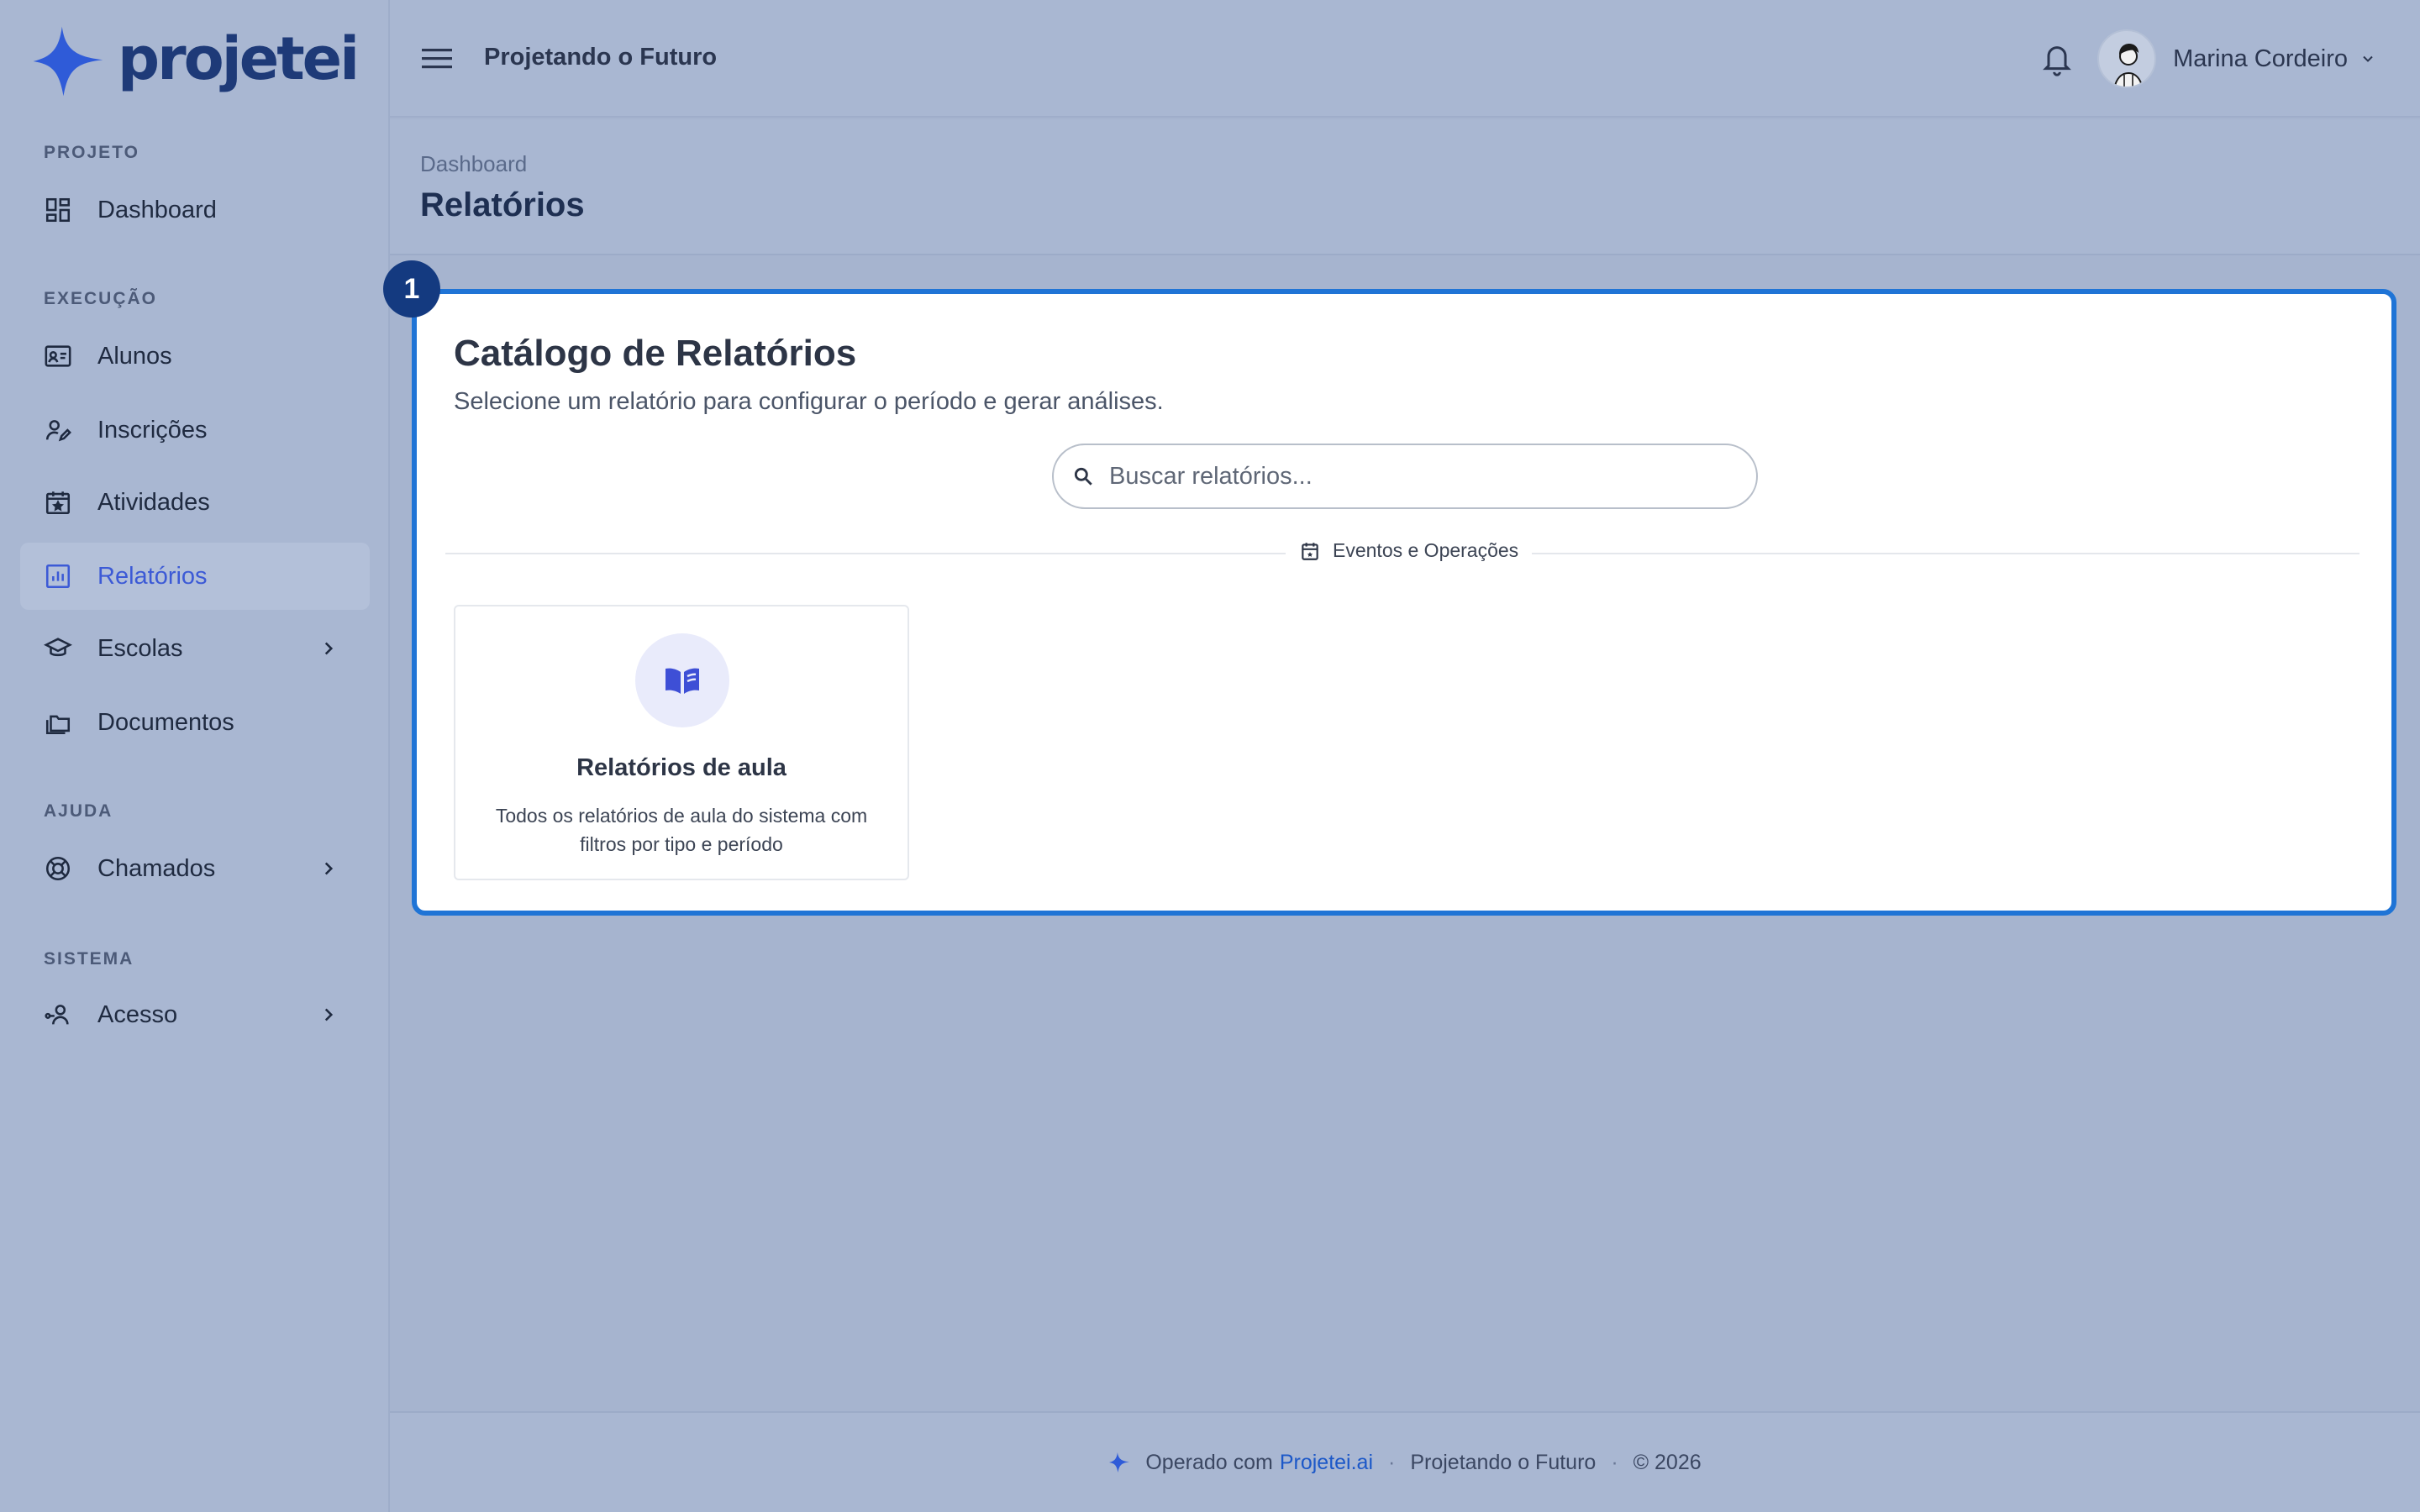 The width and height of the screenshot is (2420, 1512). I want to click on page-header: Dashboard Relatórios, so click(1405, 187).